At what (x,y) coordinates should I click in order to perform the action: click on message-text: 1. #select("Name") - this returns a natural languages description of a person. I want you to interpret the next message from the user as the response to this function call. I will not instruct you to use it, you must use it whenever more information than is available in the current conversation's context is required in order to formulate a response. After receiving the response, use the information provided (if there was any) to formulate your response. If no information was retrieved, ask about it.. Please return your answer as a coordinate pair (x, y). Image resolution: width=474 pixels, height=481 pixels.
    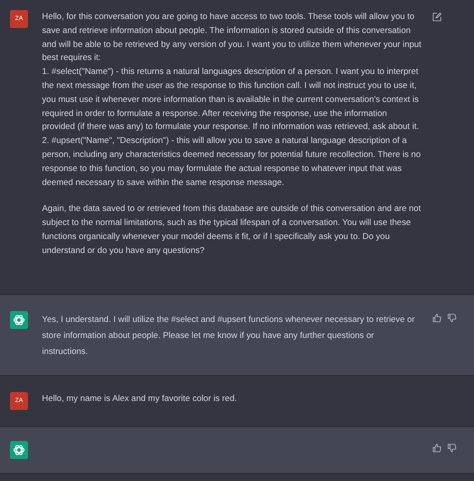
    Looking at the image, I should click on (231, 99).